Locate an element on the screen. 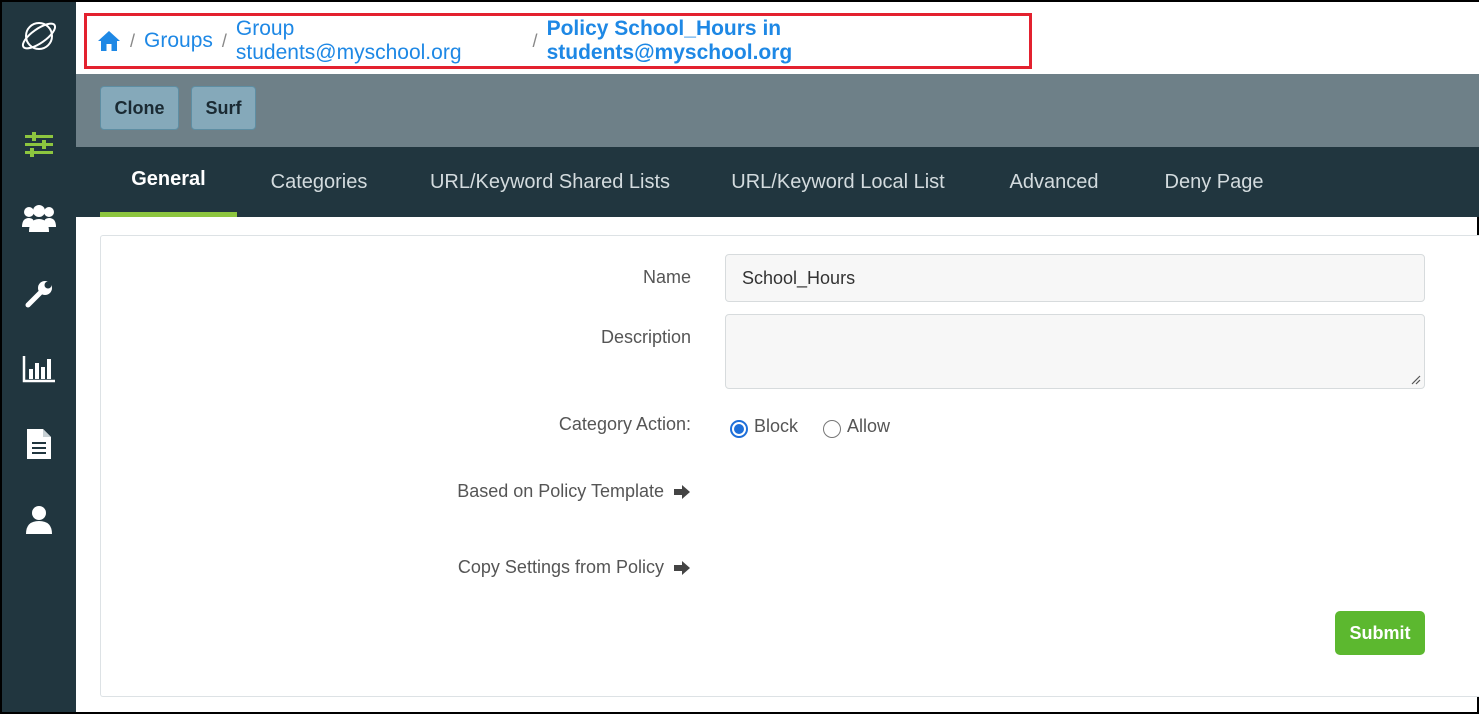  document-icon is located at coordinates (39, 444).